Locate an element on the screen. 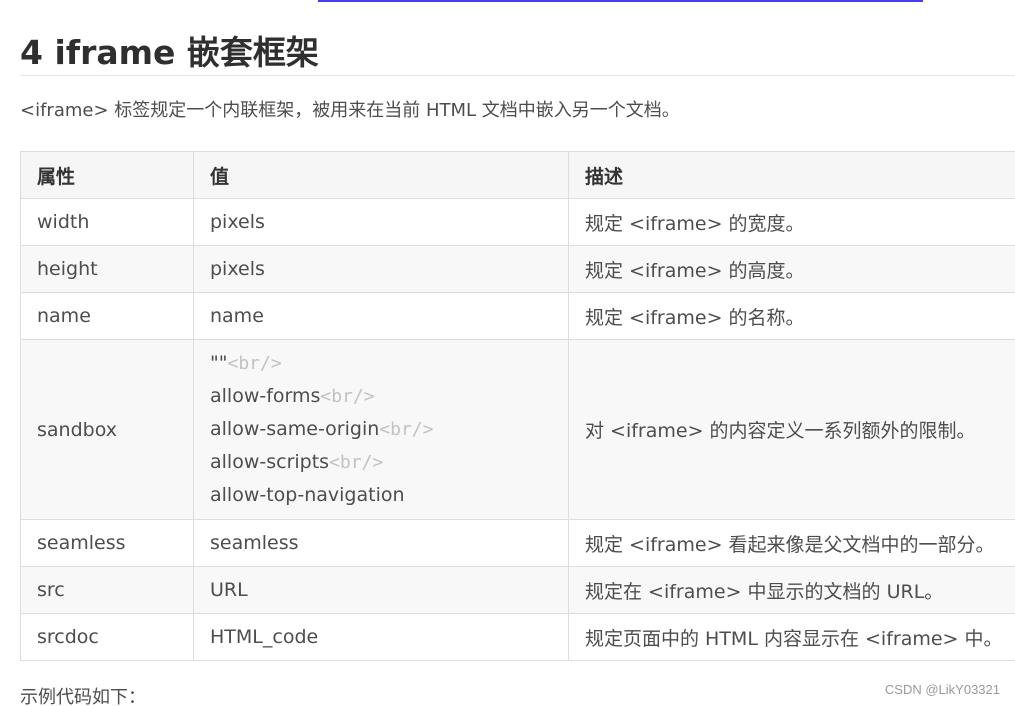 Image resolution: width=1015 pixels, height=706 pixels. value-text: allow-scripts is located at coordinates (270, 462).